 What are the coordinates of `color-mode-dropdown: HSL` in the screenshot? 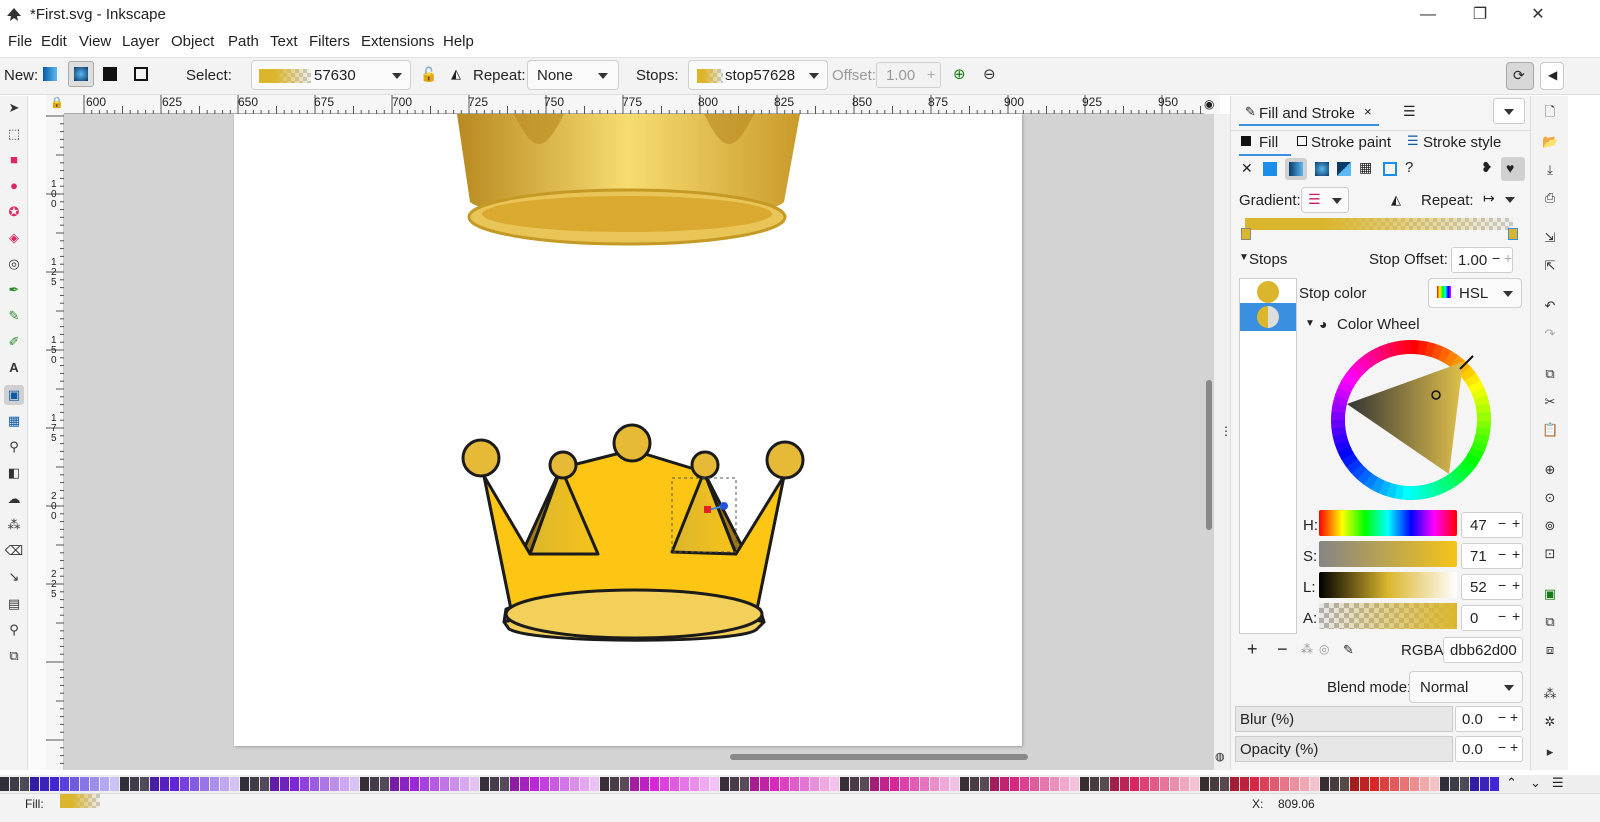 It's located at (1475, 293).